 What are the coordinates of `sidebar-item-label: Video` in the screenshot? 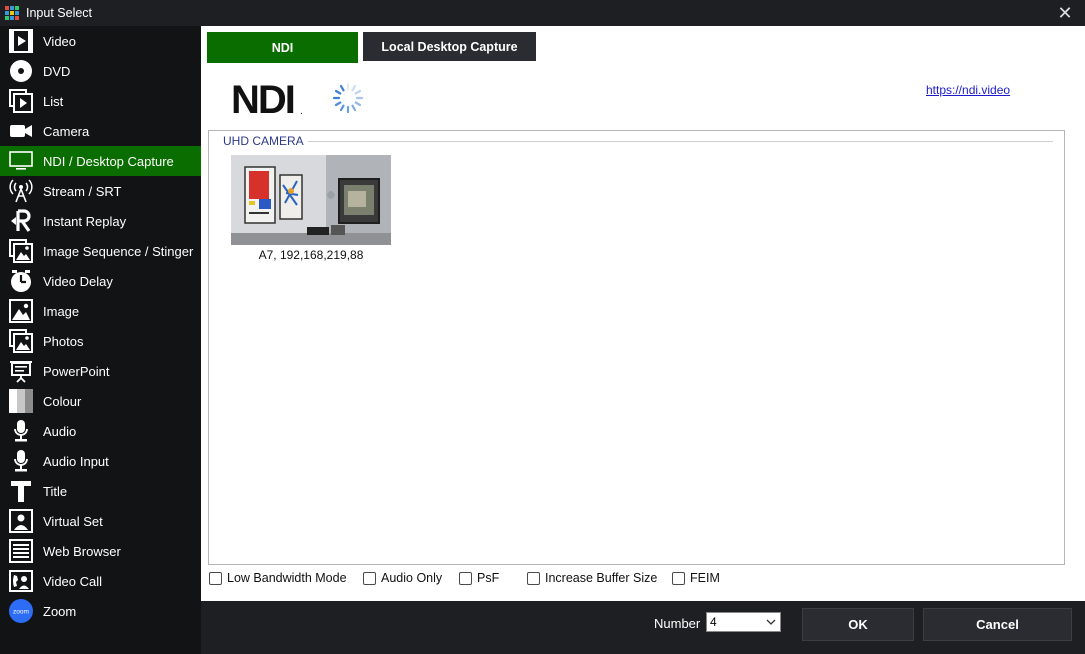 It's located at (60, 41).